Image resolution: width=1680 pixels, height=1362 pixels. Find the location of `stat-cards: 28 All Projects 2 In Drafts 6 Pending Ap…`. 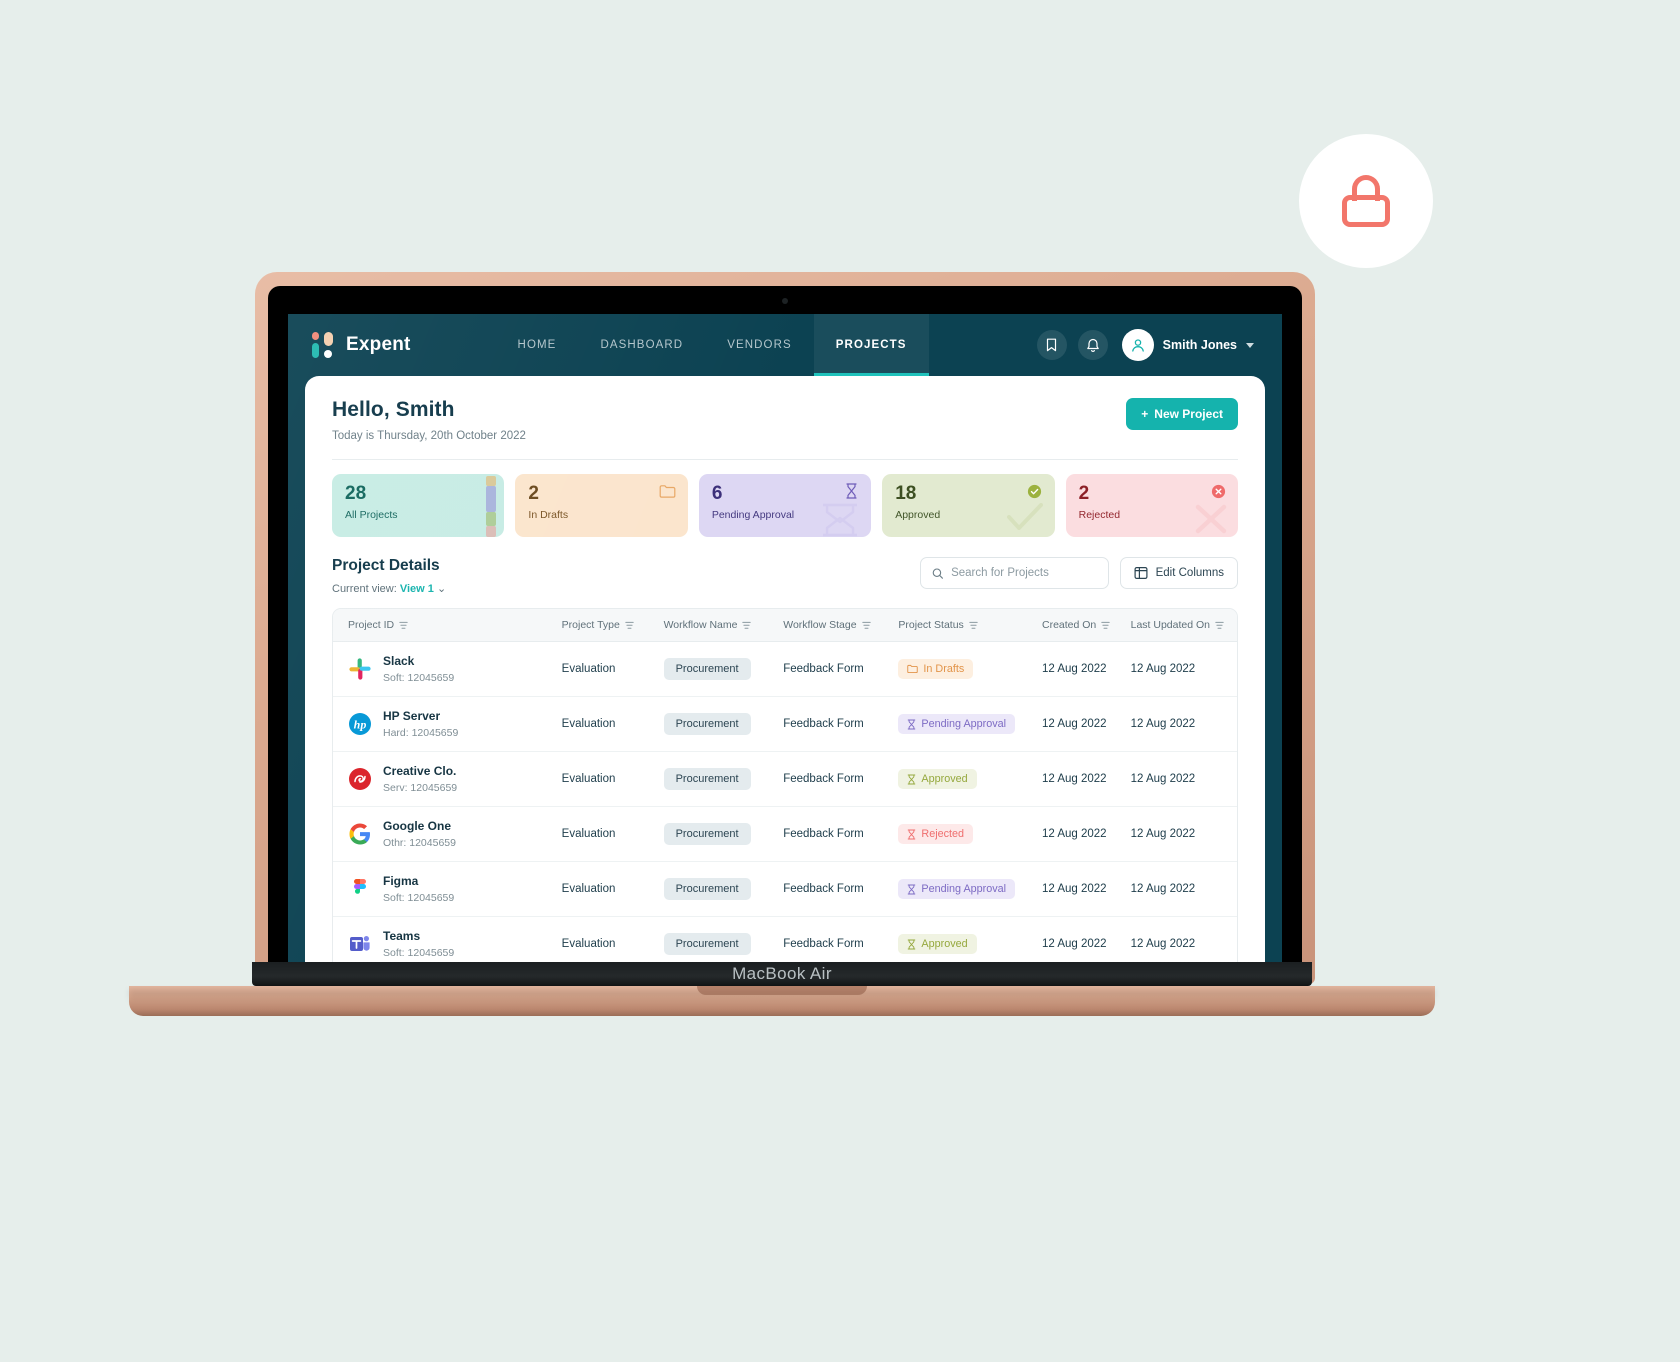

stat-cards: 28 All Projects 2 In Drafts 6 Pending Ap… is located at coordinates (785, 505).